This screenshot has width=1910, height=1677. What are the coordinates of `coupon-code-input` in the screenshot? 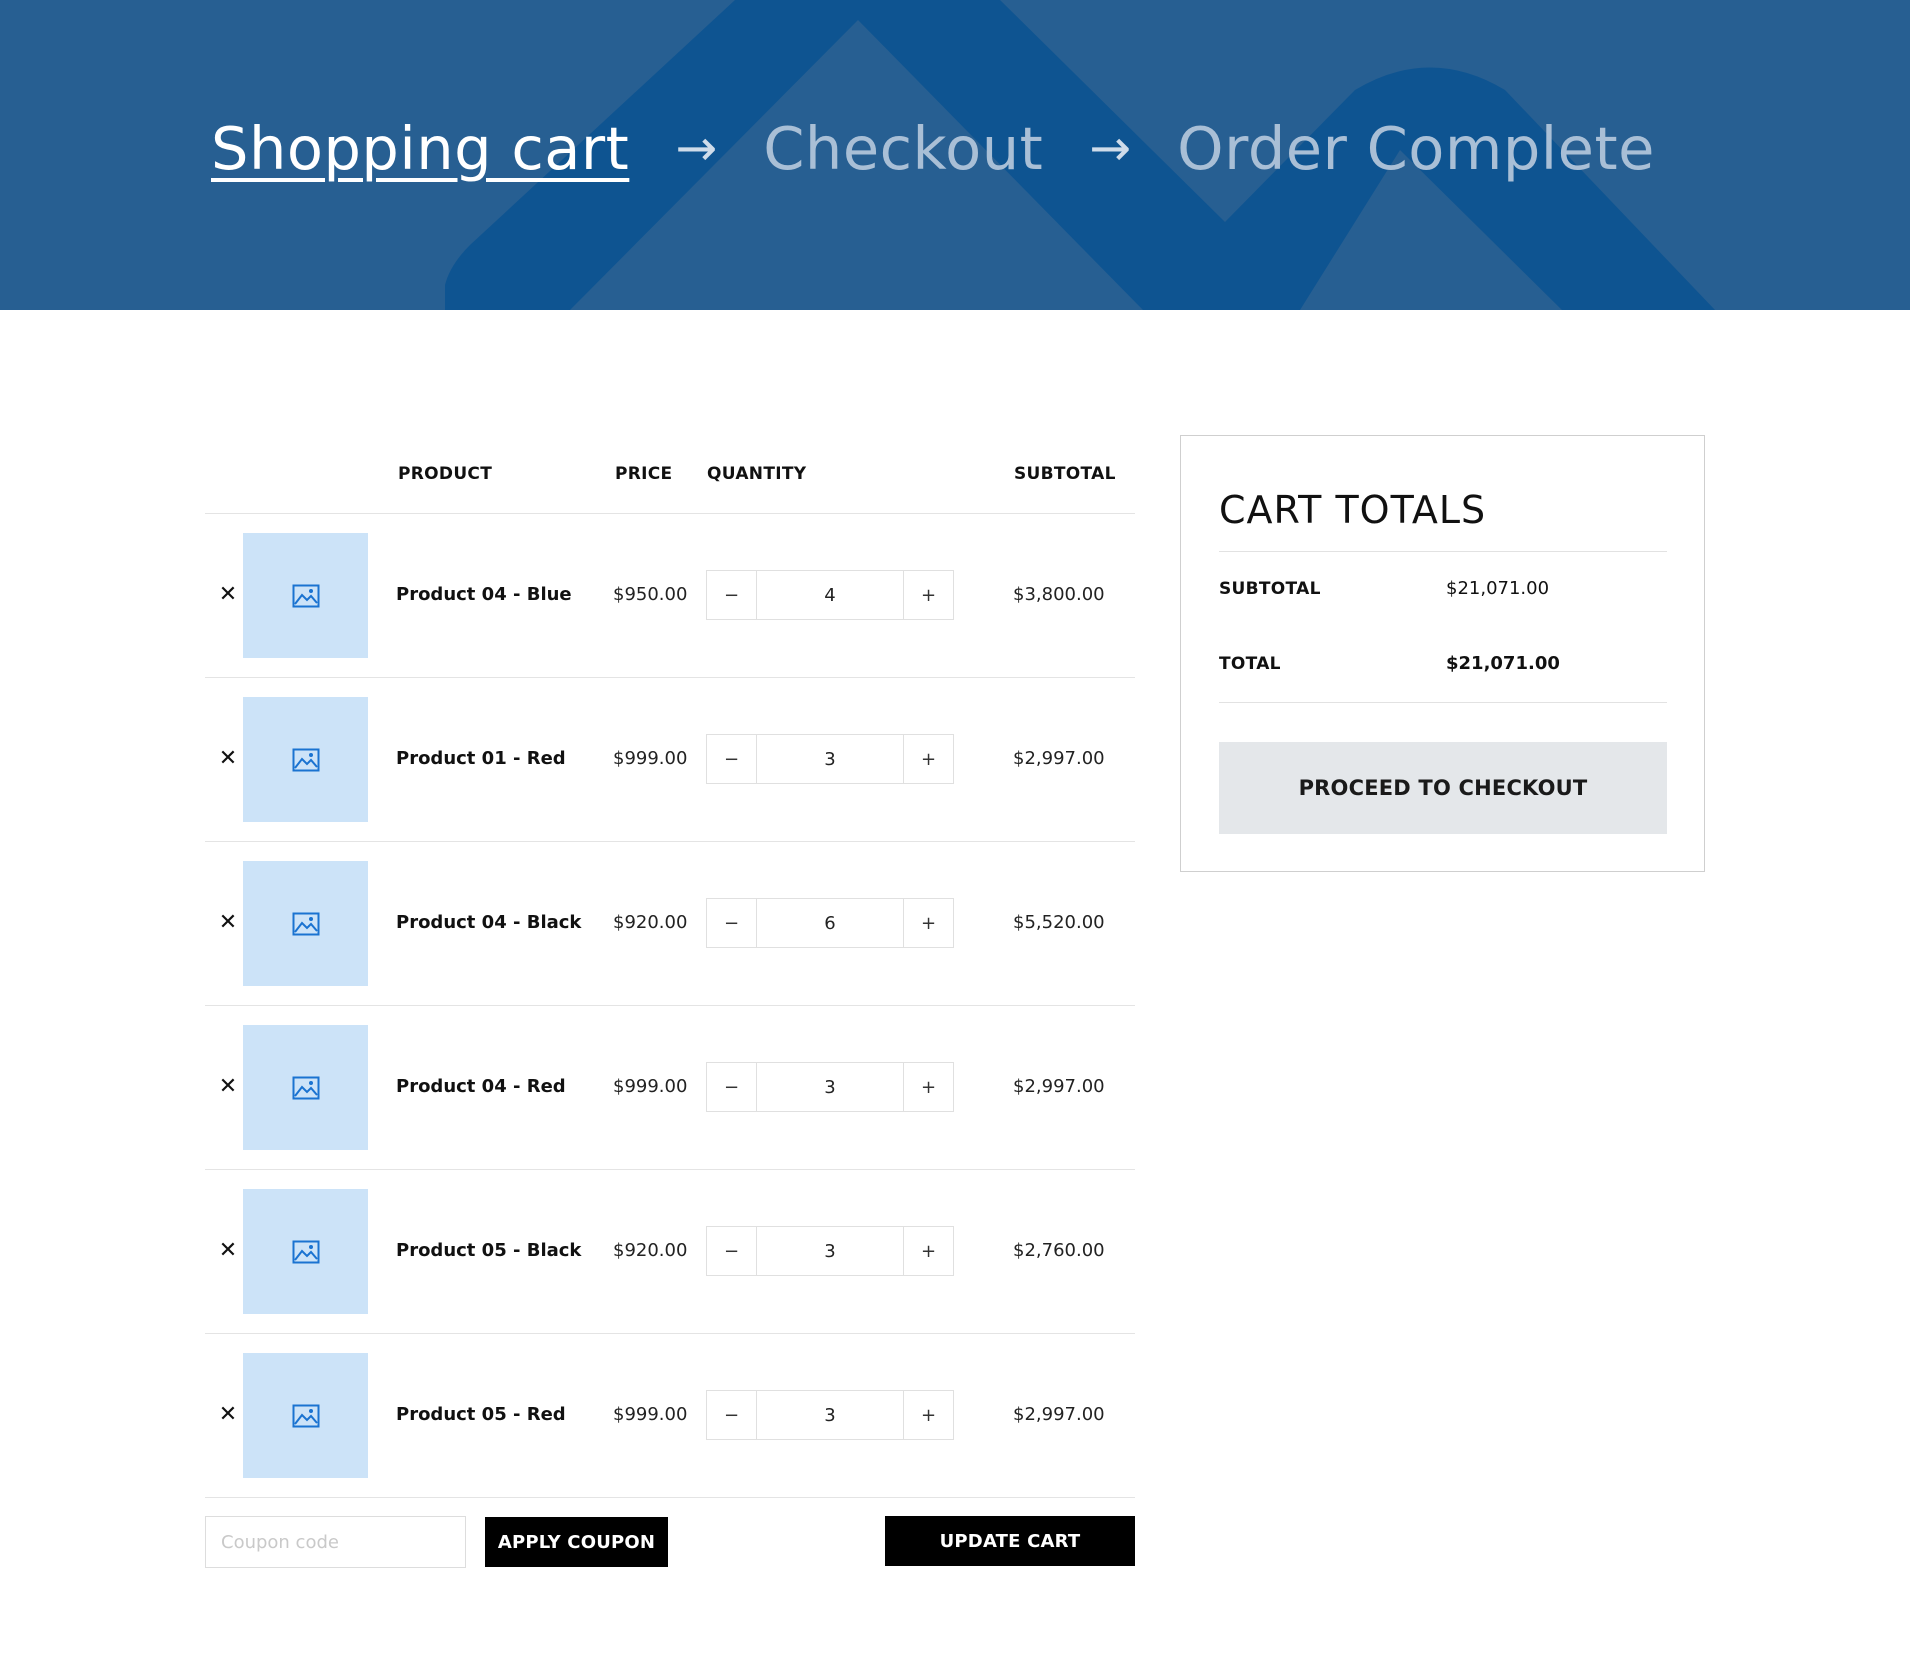 It's located at (335, 1542).